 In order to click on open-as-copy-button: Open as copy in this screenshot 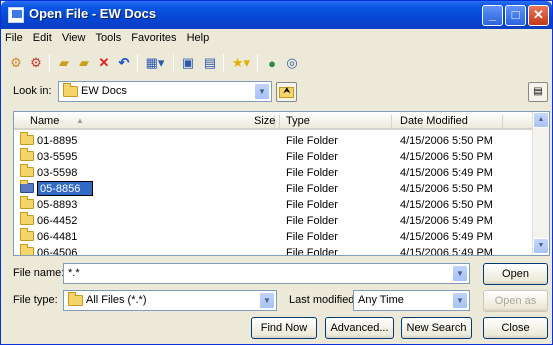, I will do `click(515, 308)`.